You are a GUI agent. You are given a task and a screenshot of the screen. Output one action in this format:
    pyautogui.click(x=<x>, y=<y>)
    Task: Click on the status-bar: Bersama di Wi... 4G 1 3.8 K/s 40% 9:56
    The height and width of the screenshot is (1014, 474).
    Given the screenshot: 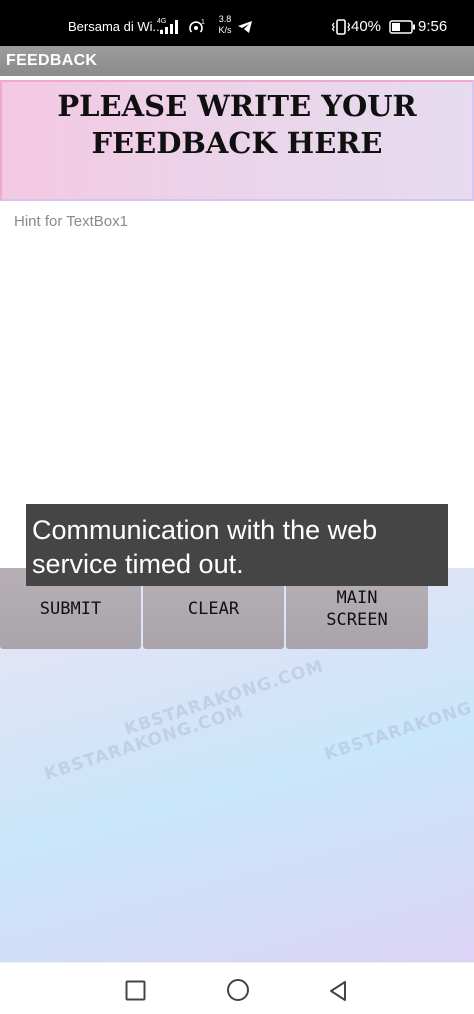 What is the action you would take?
    pyautogui.click(x=237, y=23)
    